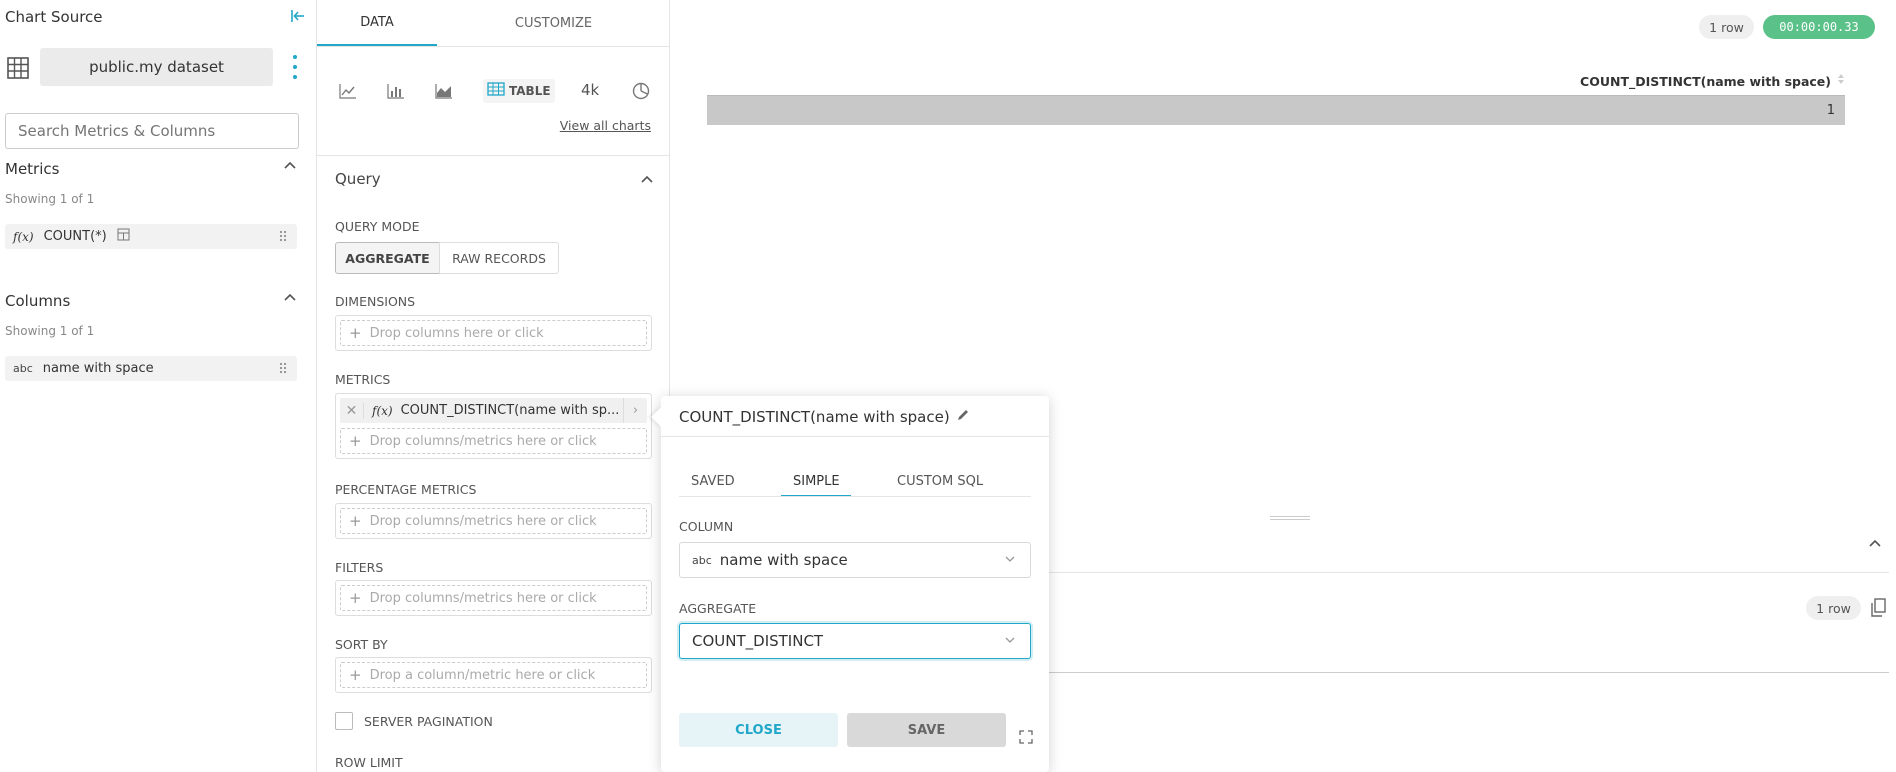 Image resolution: width=1896 pixels, height=772 pixels. What do you see at coordinates (123, 236) in the screenshot?
I see `calculator-icon` at bounding box center [123, 236].